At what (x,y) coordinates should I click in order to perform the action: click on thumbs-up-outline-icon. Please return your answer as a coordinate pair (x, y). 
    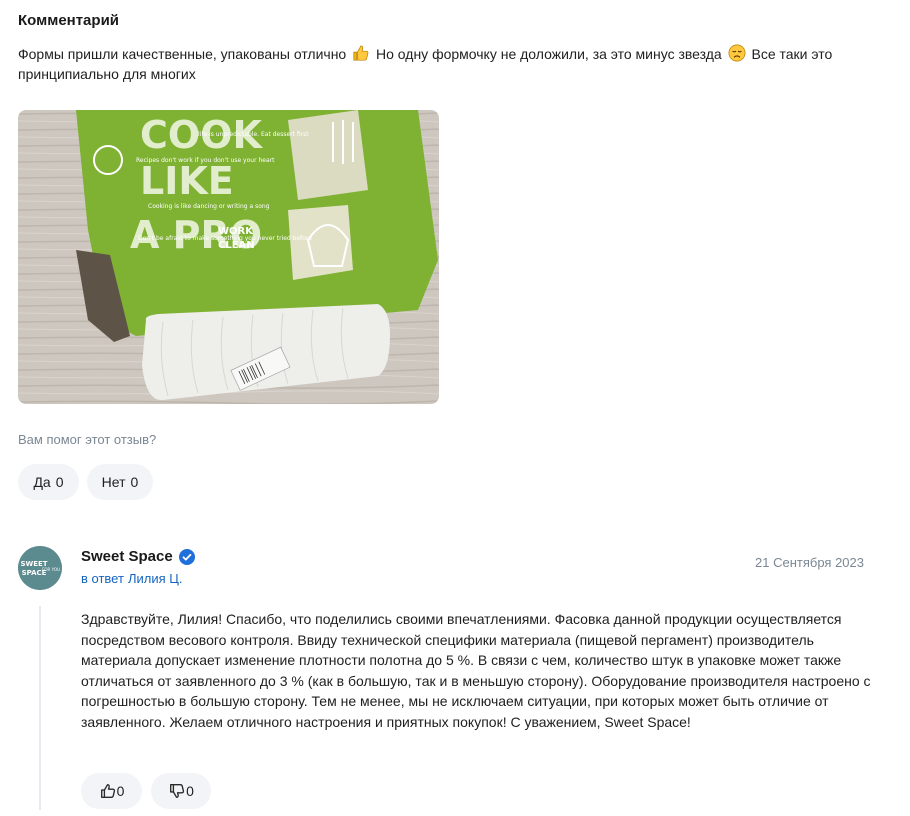
    Looking at the image, I should click on (107, 791).